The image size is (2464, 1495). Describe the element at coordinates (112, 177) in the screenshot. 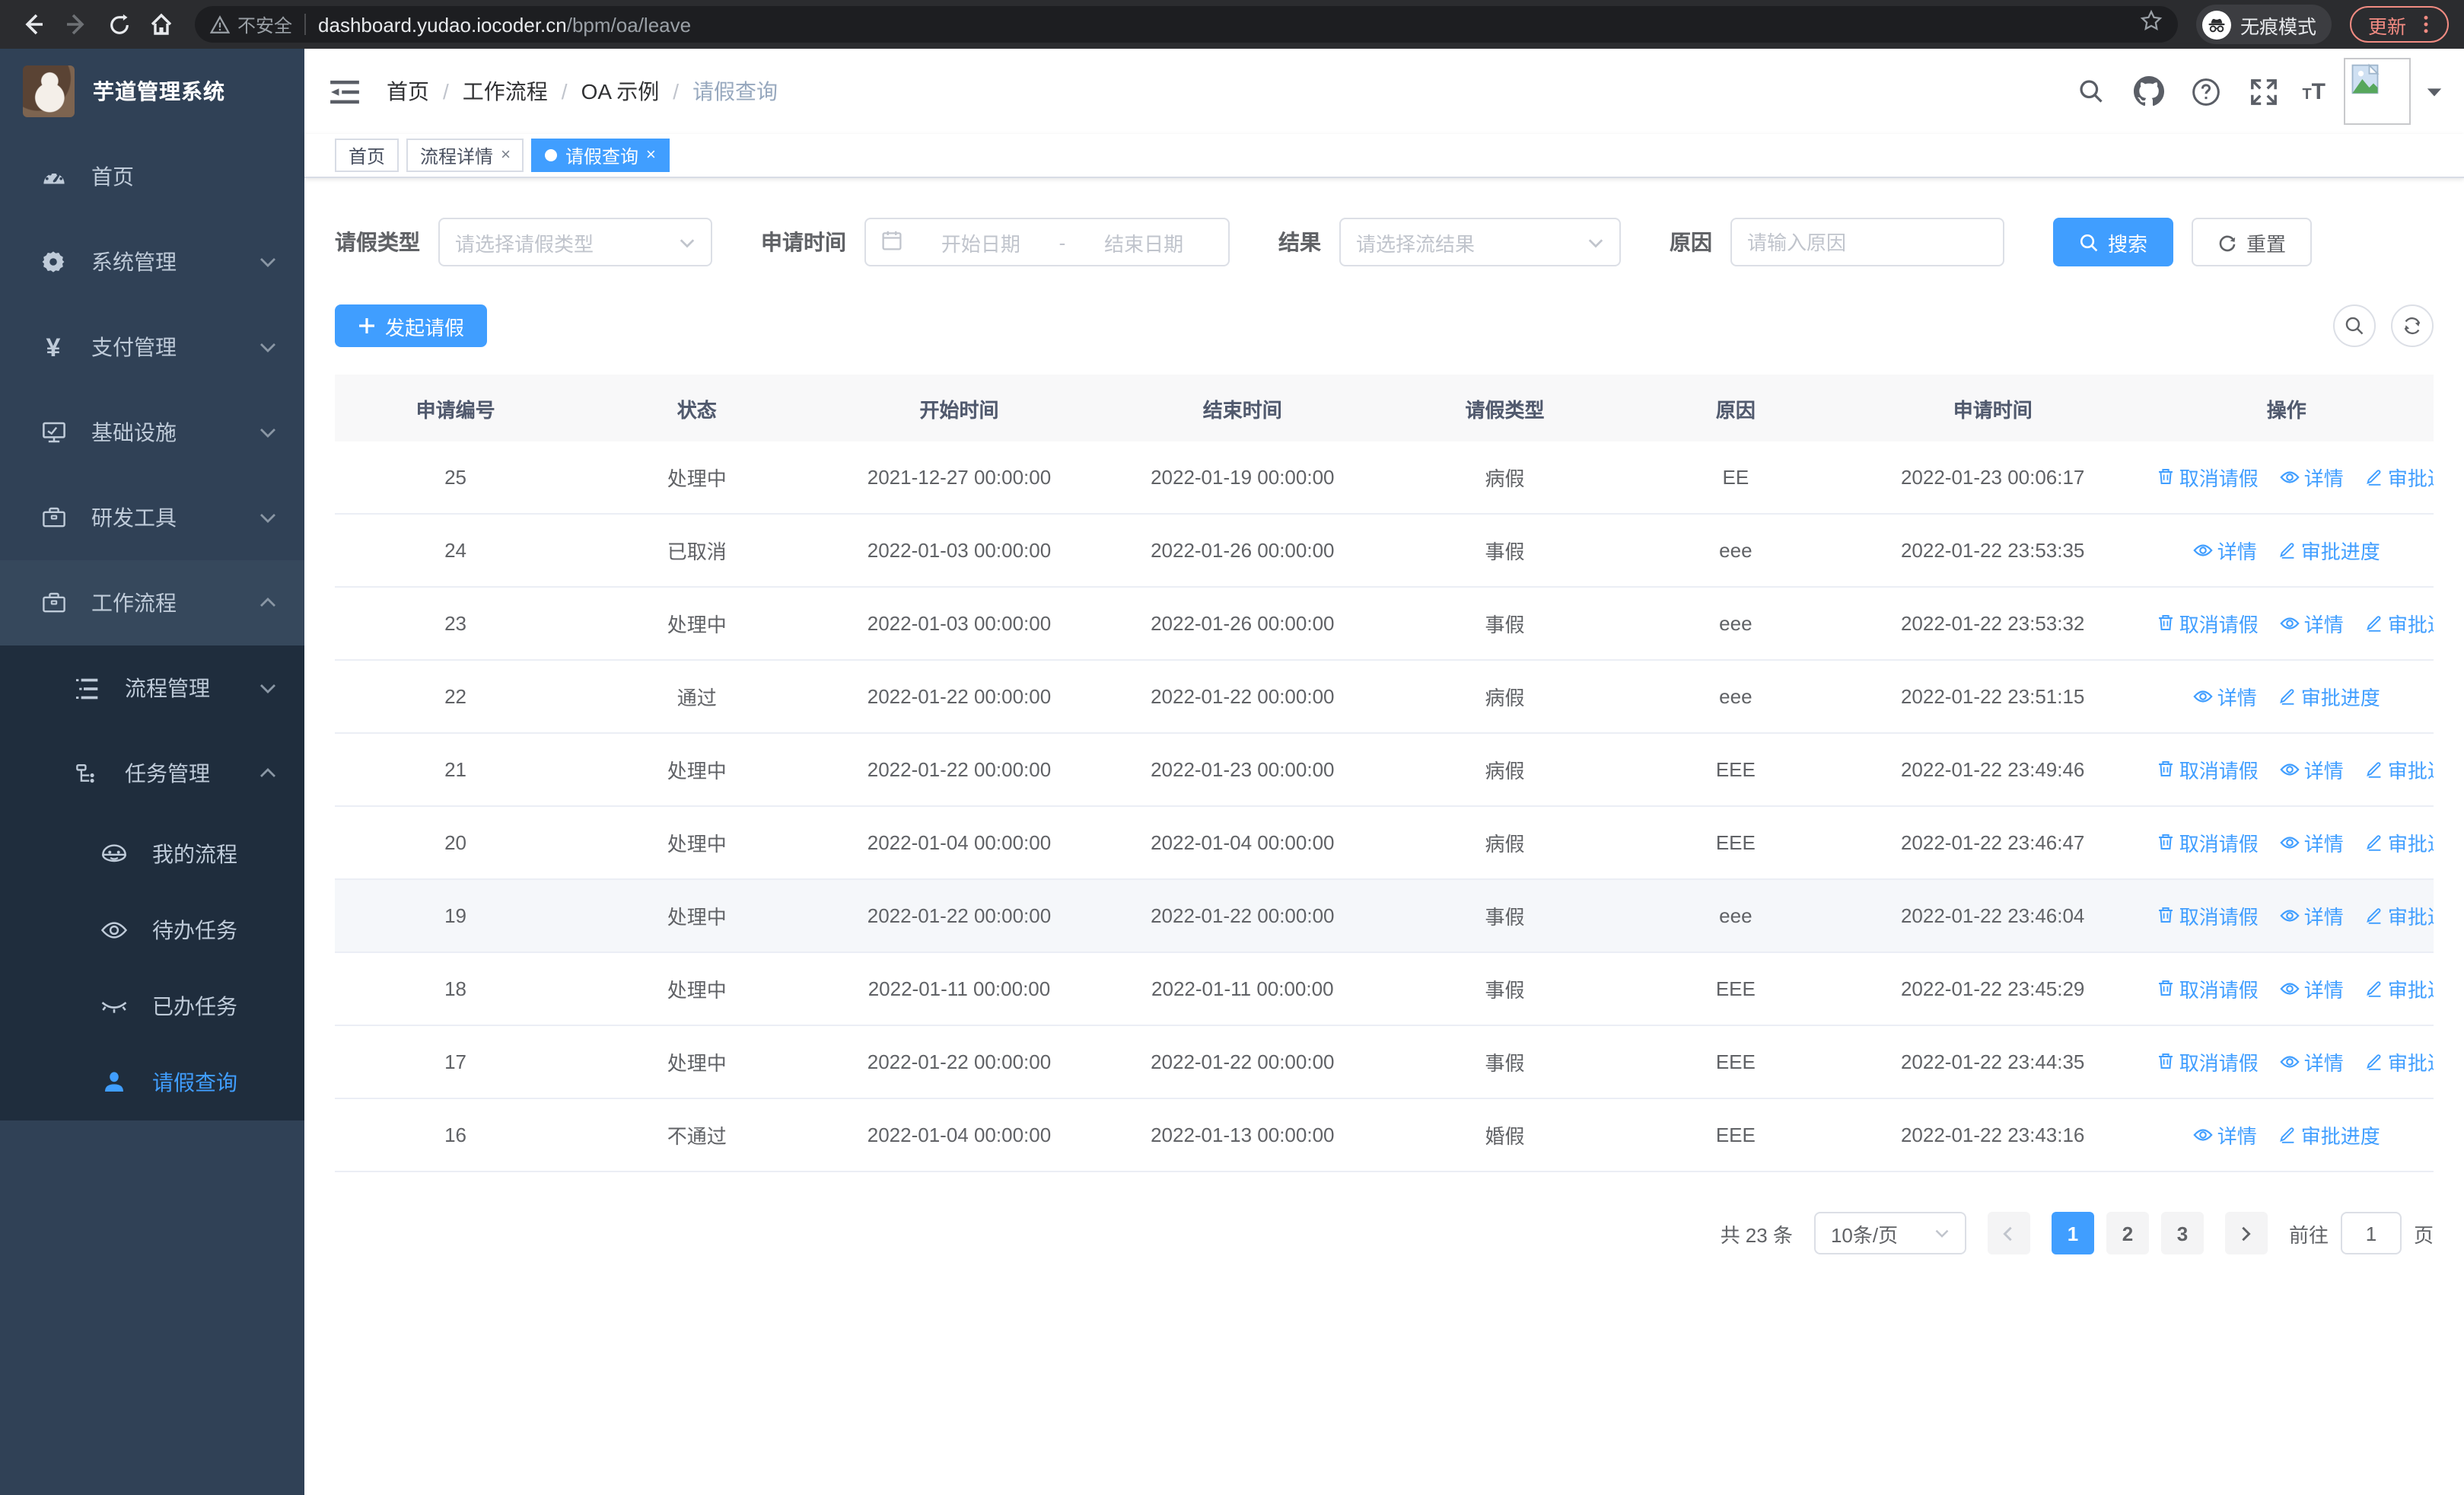

I see `sidebar-item-label: 首页` at that location.